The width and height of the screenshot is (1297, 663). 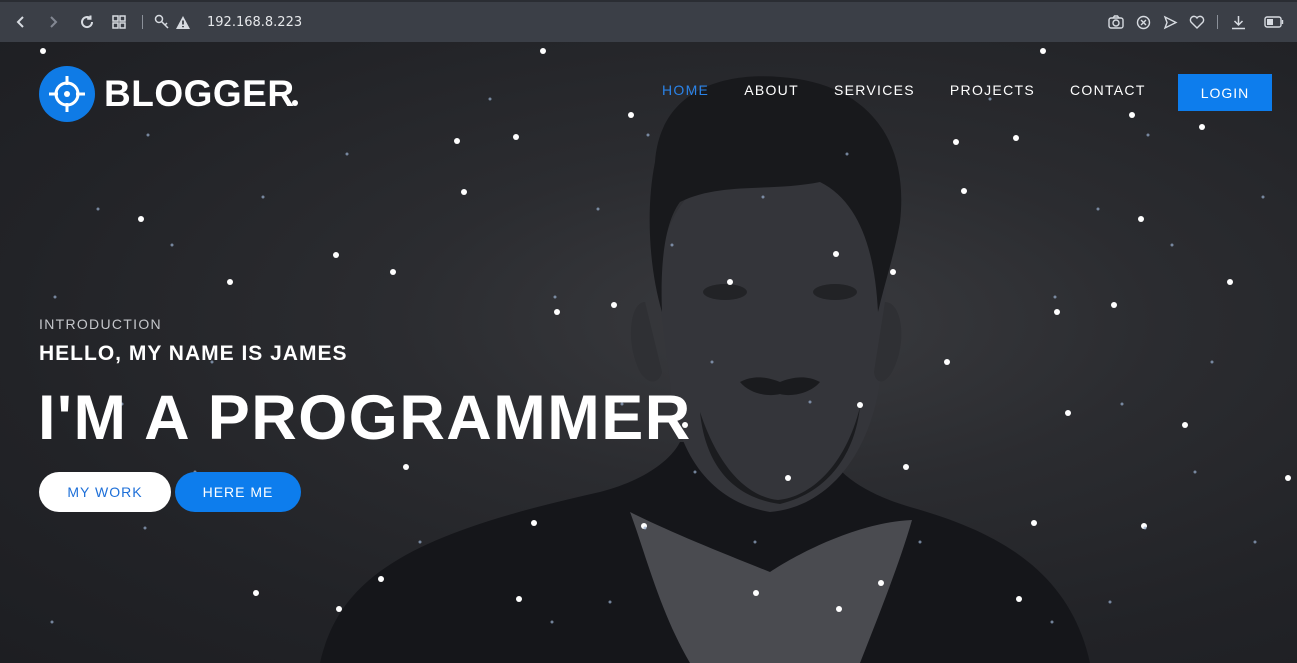 I want to click on hero-eyebrow: INTRODUCTION, so click(x=100, y=324).